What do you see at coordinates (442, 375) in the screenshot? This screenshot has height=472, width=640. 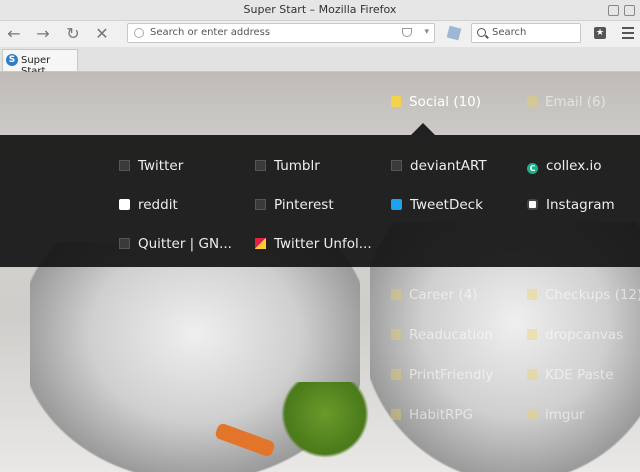 I see `site-printfriendly: PrintFriendly` at bounding box center [442, 375].